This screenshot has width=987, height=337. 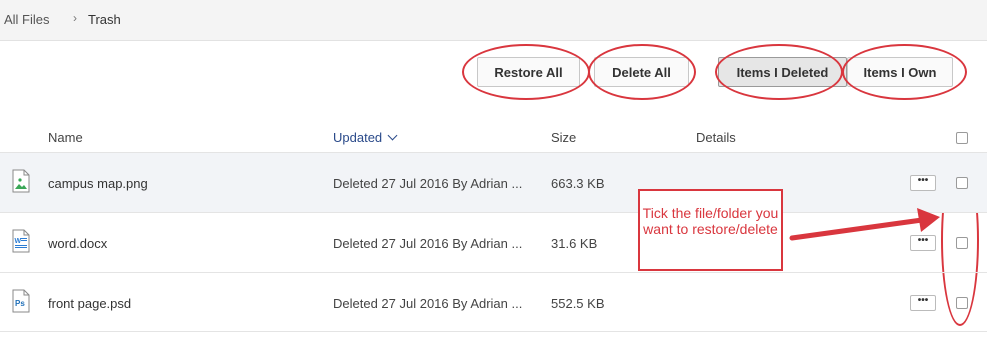 What do you see at coordinates (782, 72) in the screenshot?
I see `items-i-deleted-button: Items I Deleted` at bounding box center [782, 72].